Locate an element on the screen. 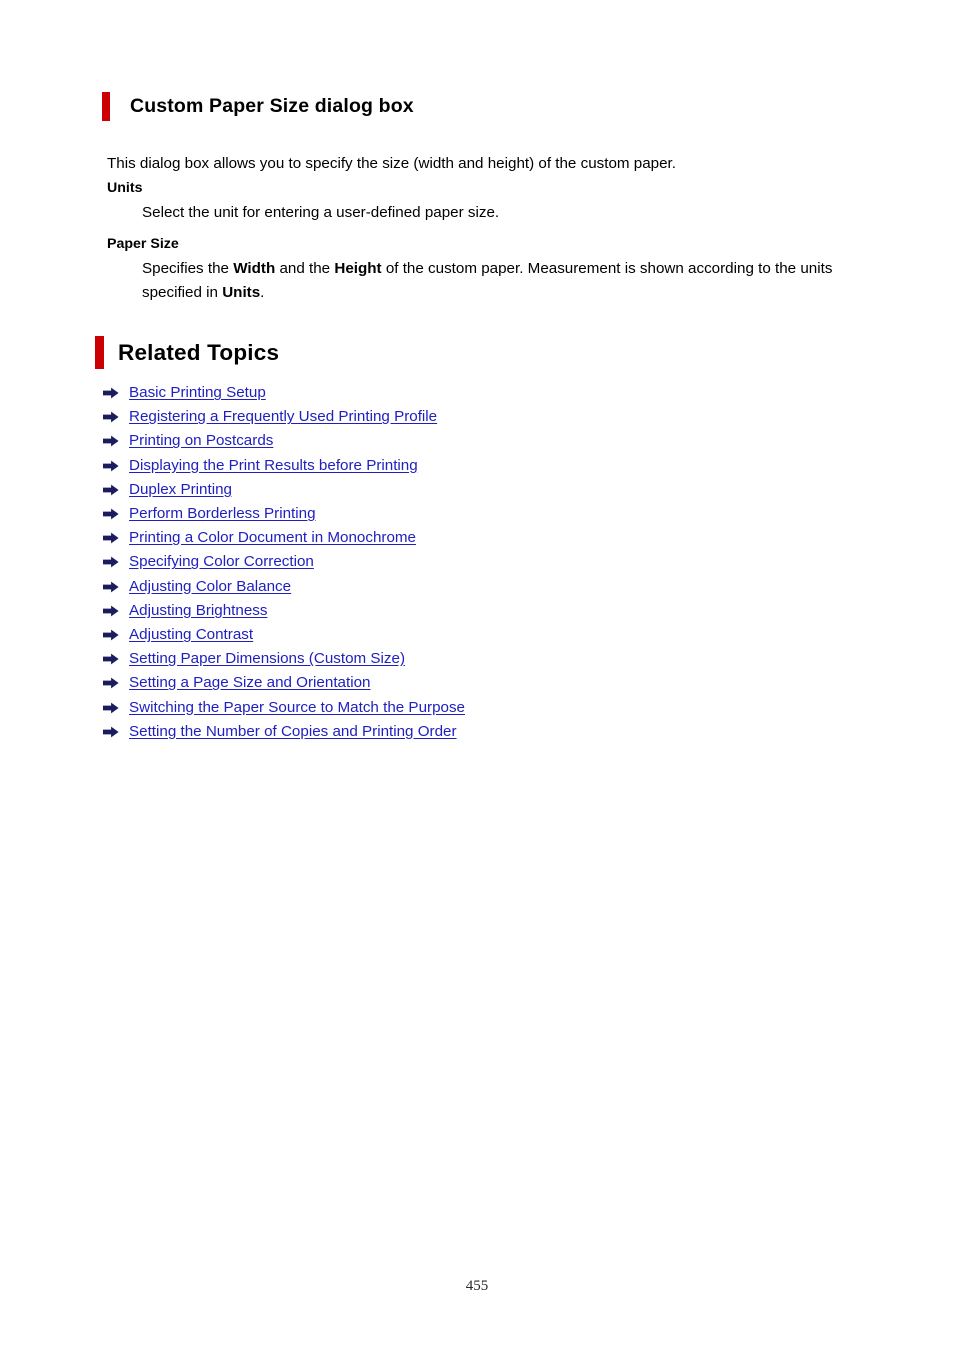  related-topic-link: Printing a Color Document in Monochrome is located at coordinates (272, 538).